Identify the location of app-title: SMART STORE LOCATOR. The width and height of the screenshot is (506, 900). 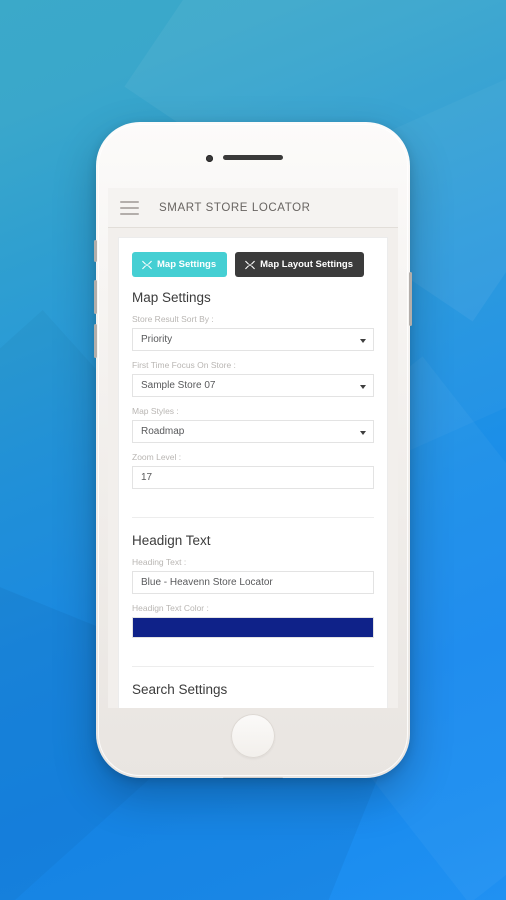
(235, 207).